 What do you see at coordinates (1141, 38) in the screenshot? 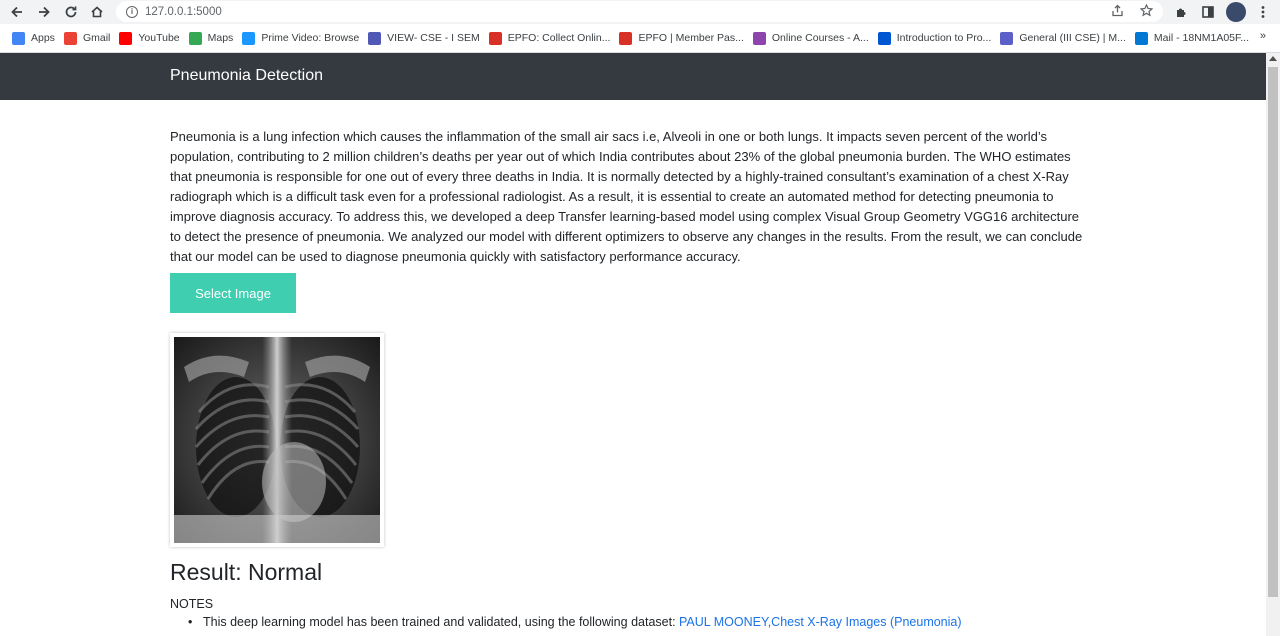
I see `outlook-icon` at bounding box center [1141, 38].